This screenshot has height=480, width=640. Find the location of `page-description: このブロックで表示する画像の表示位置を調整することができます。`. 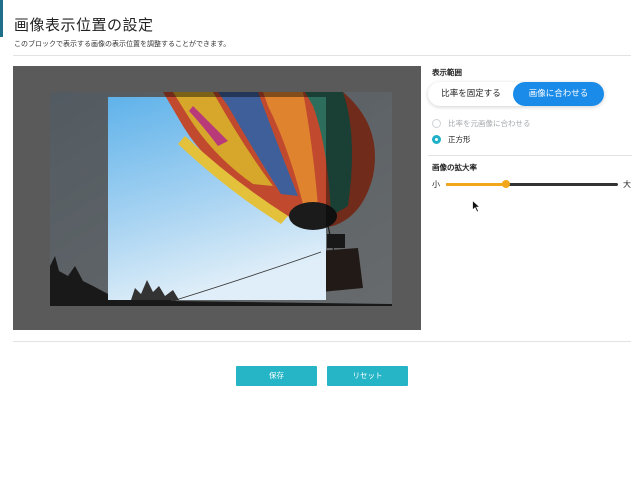

page-description: このブロックで表示する画像の表示位置を調整することができます。 is located at coordinates (122, 44).